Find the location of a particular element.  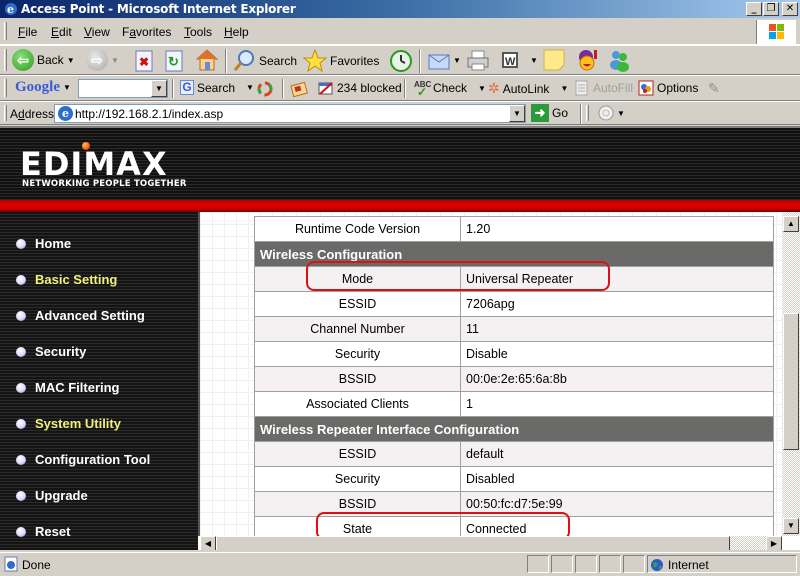

check-dropdown-icon: ▼ is located at coordinates (482, 88).